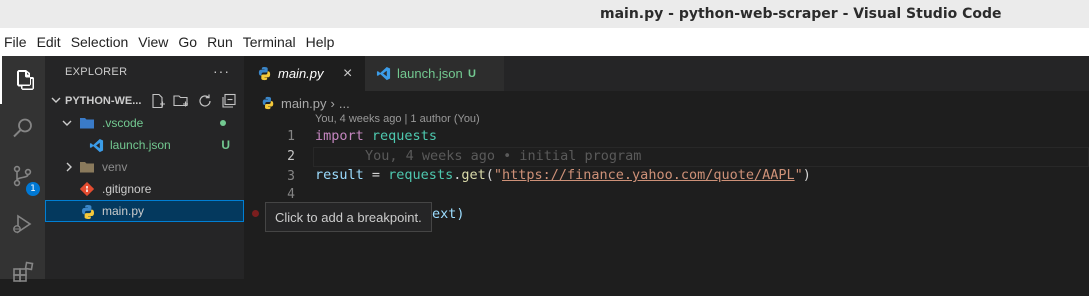  Describe the element at coordinates (291, 136) in the screenshot. I see `line-number: 1` at that location.